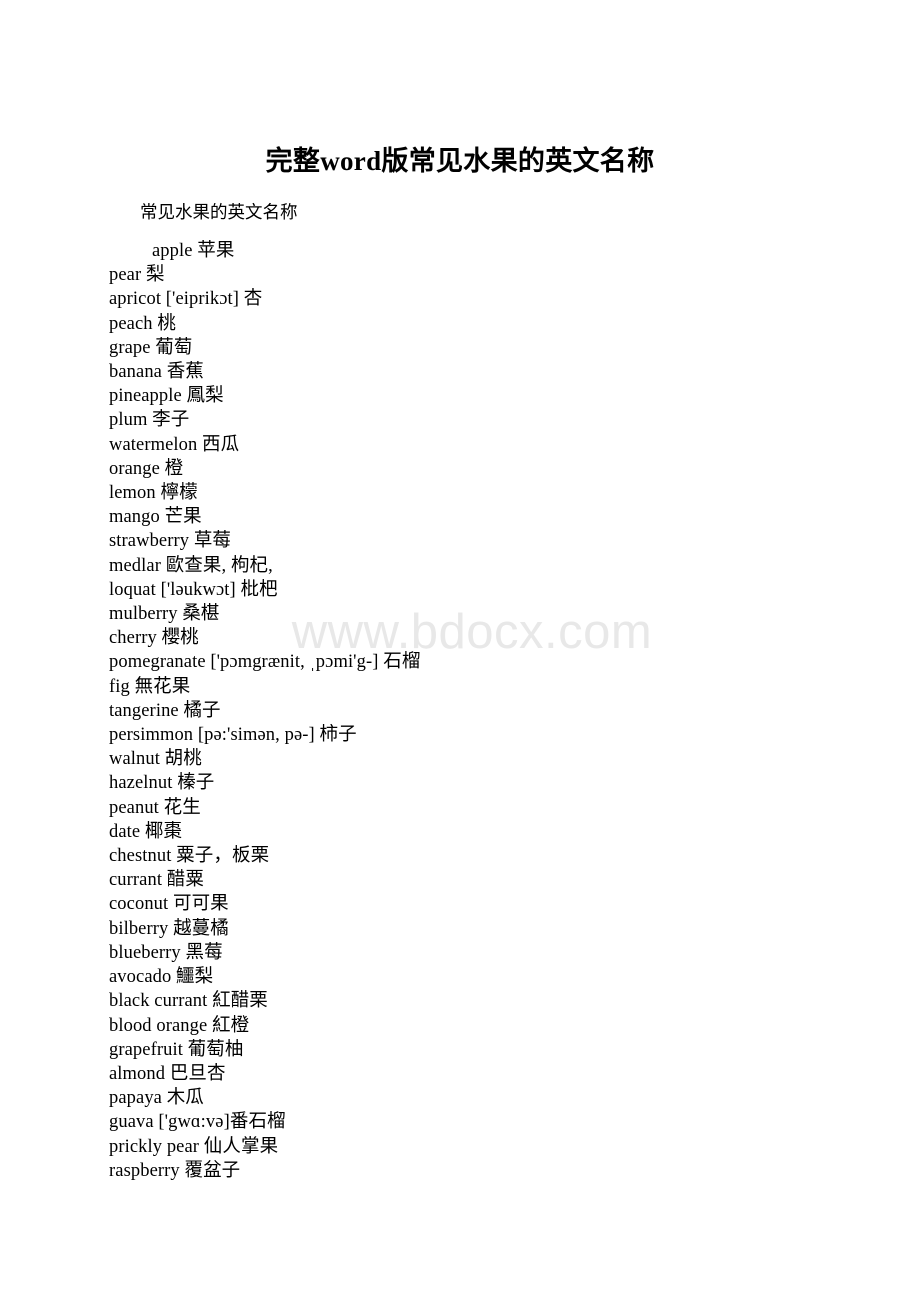 The width and height of the screenshot is (920, 1302). What do you see at coordinates (233, 735) in the screenshot?
I see `list-item: persimmon [pə:'simən, pə-] 柿子` at bounding box center [233, 735].